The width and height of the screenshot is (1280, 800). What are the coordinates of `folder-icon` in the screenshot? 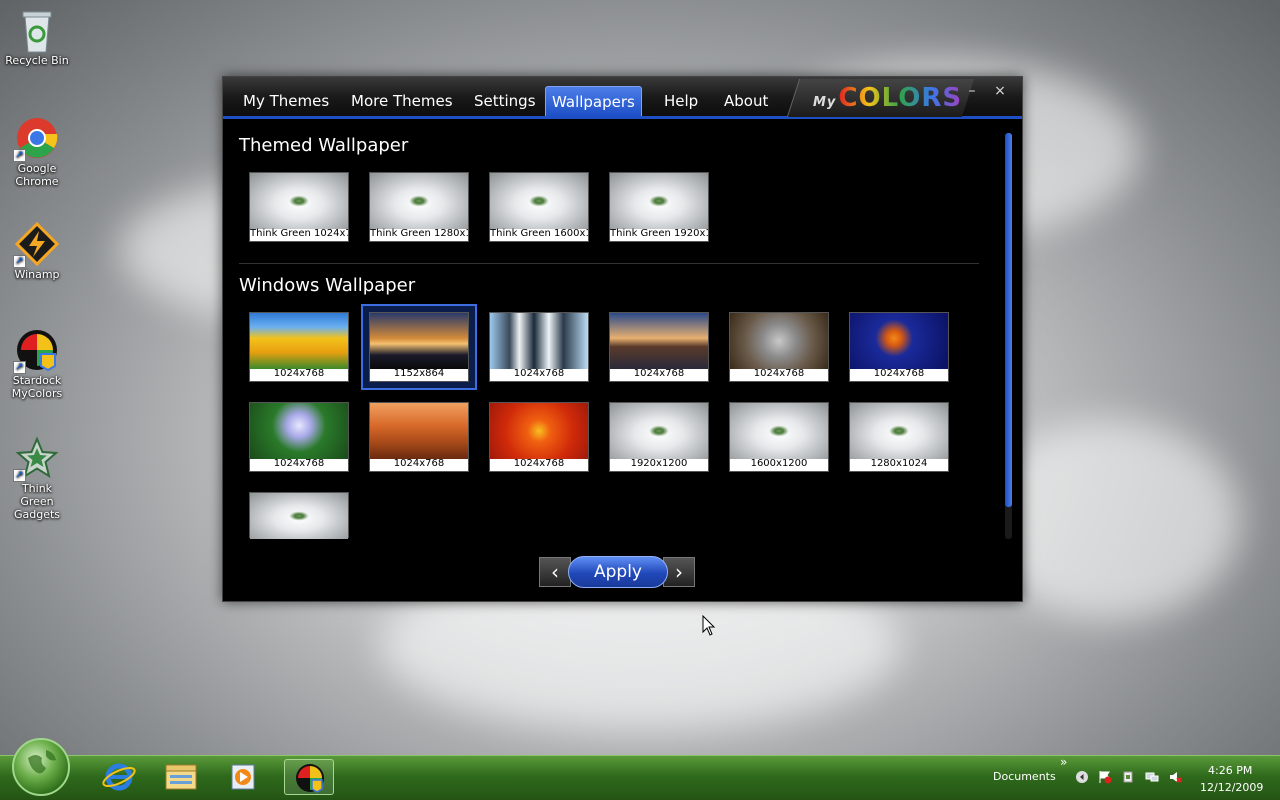 It's located at (181, 777).